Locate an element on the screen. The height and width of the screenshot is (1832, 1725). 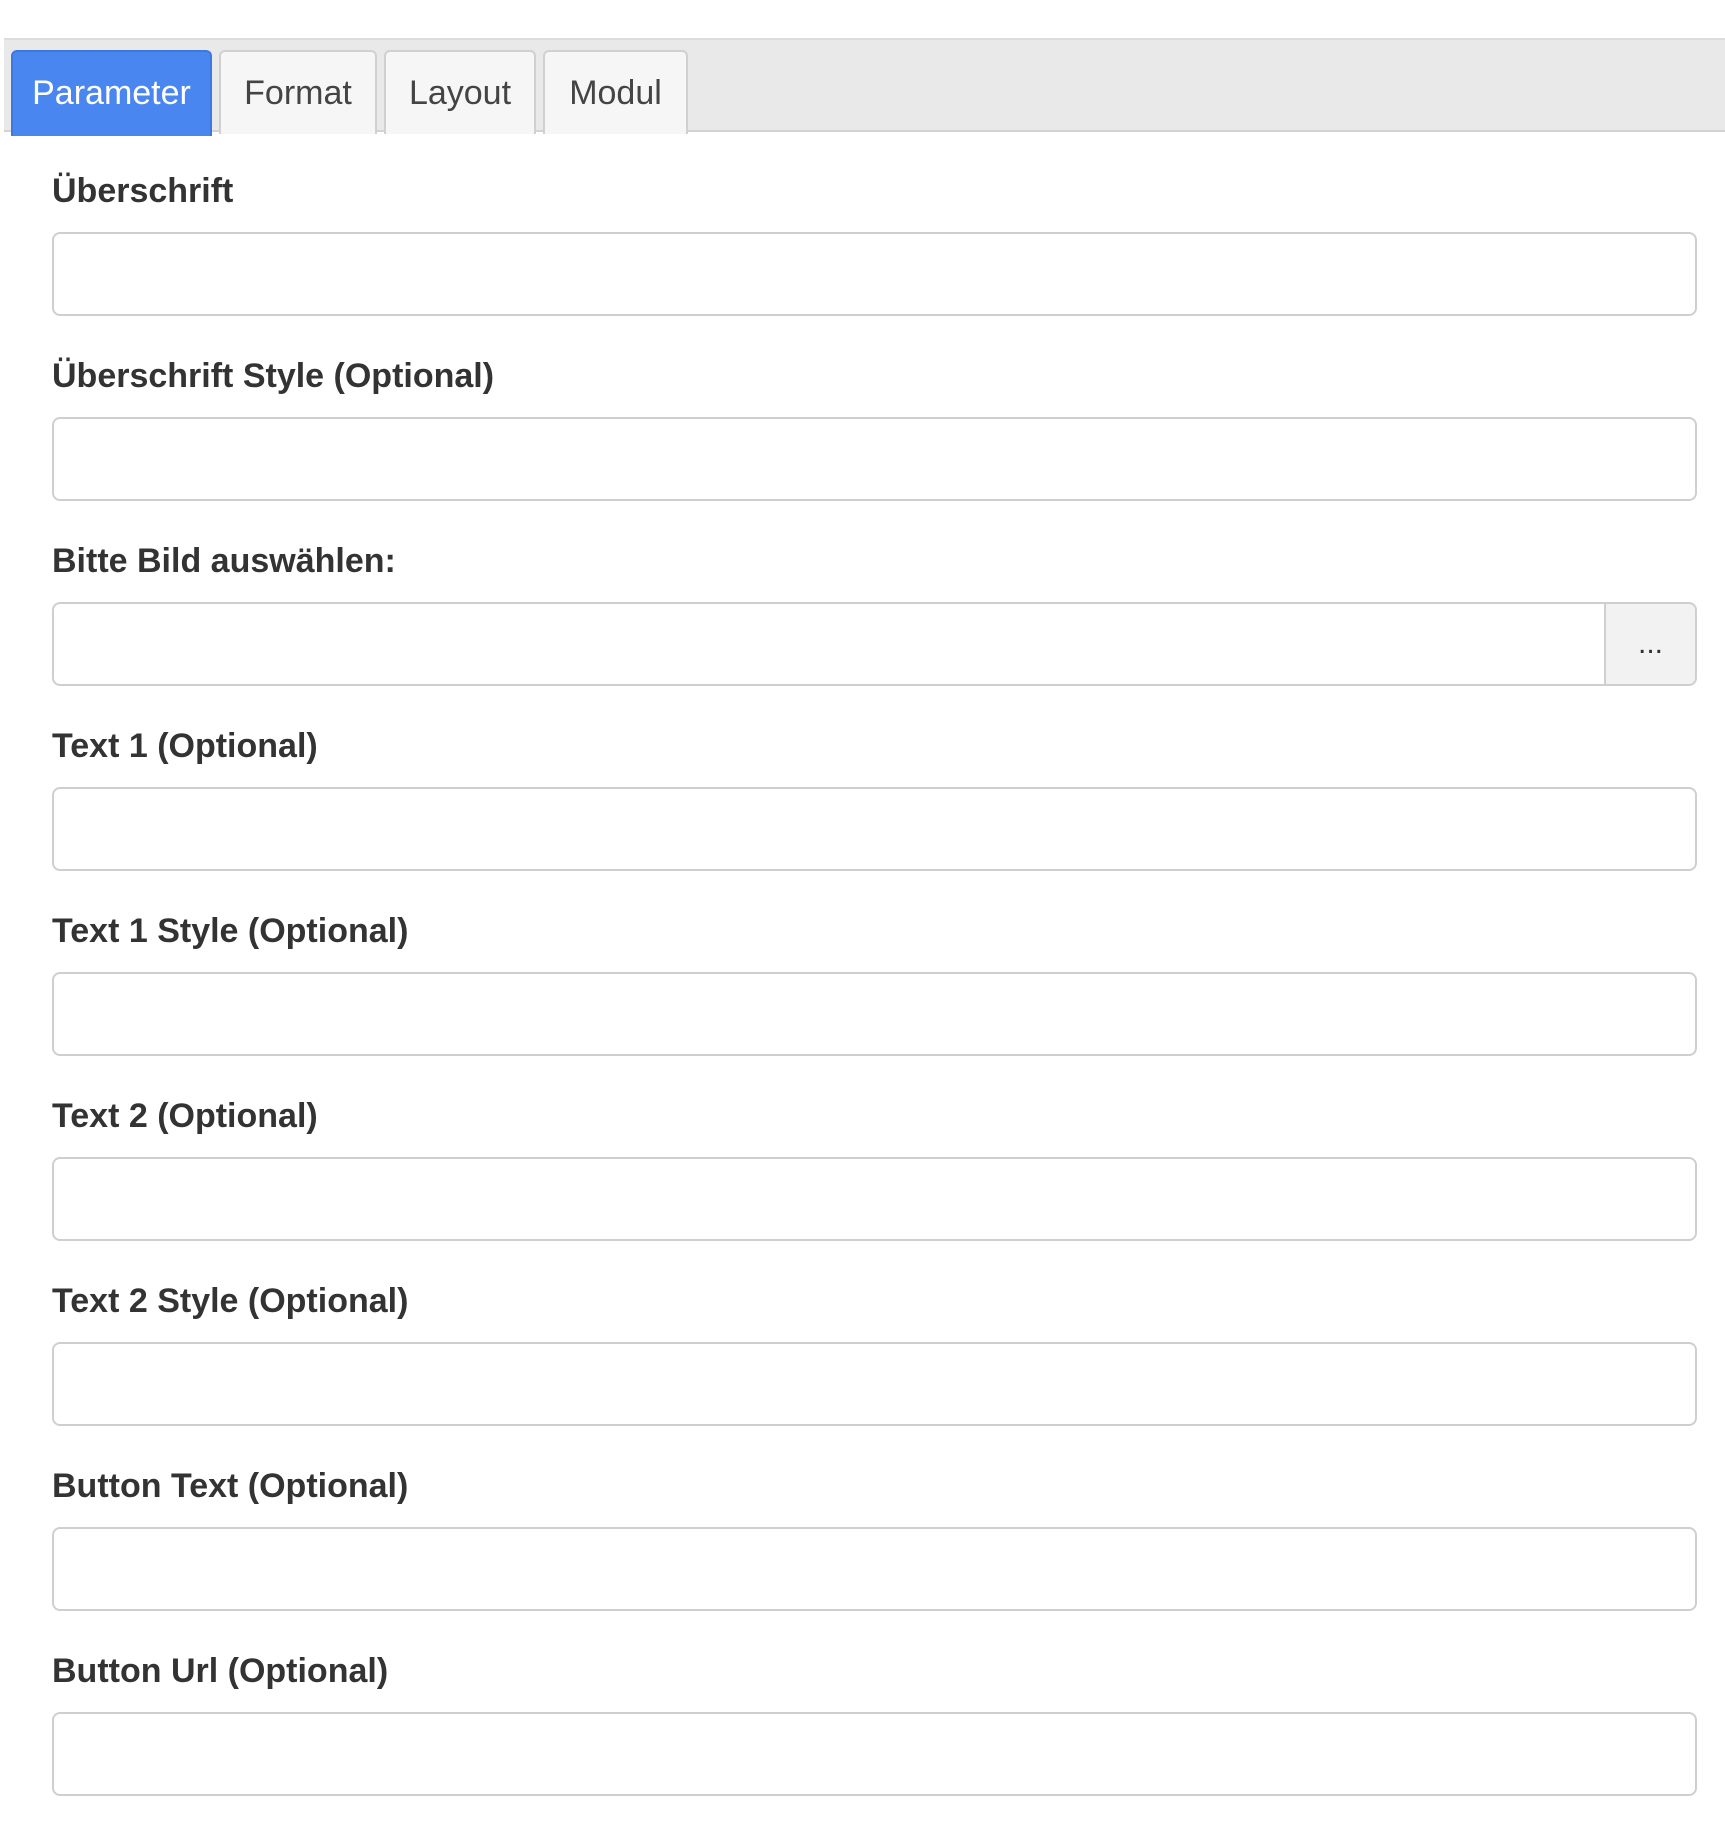
field-label: Text 1 Style (Optional) is located at coordinates (230, 931).